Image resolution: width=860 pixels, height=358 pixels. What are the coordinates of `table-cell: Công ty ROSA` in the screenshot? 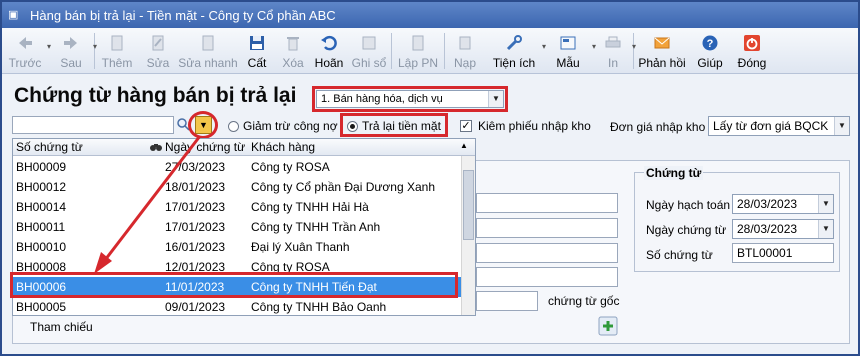 It's located at (290, 167).